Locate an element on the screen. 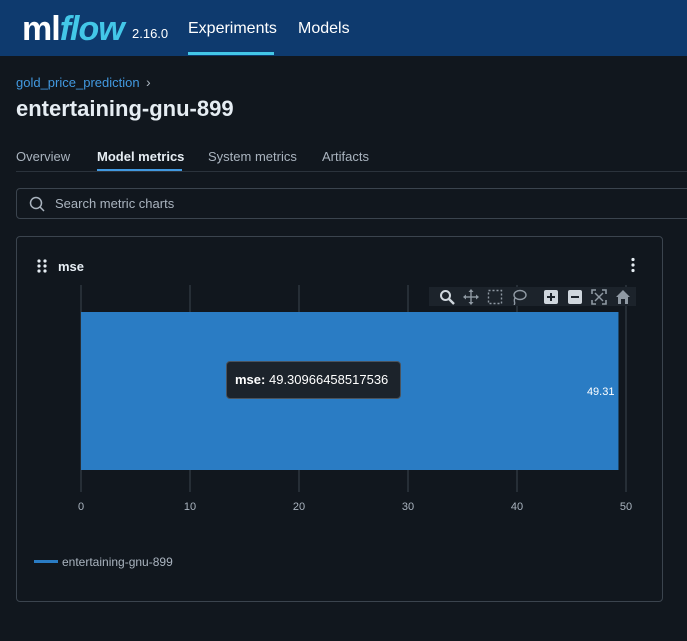 The height and width of the screenshot is (641, 687). nav-experiments: Experiments is located at coordinates (232, 29).